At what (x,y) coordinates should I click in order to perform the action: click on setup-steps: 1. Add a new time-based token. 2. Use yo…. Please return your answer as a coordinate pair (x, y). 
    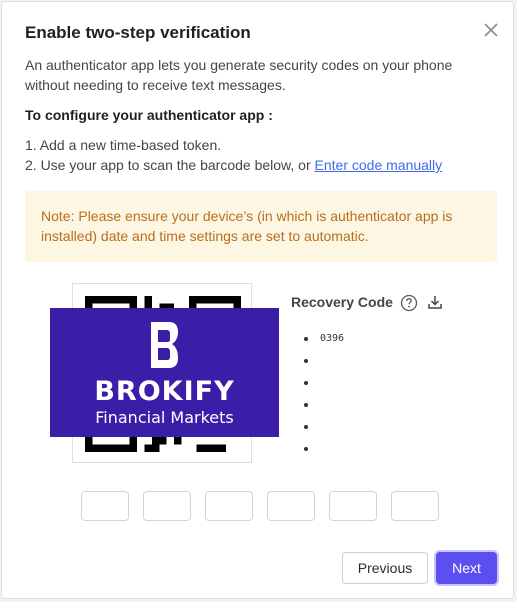
    Looking at the image, I should click on (233, 155).